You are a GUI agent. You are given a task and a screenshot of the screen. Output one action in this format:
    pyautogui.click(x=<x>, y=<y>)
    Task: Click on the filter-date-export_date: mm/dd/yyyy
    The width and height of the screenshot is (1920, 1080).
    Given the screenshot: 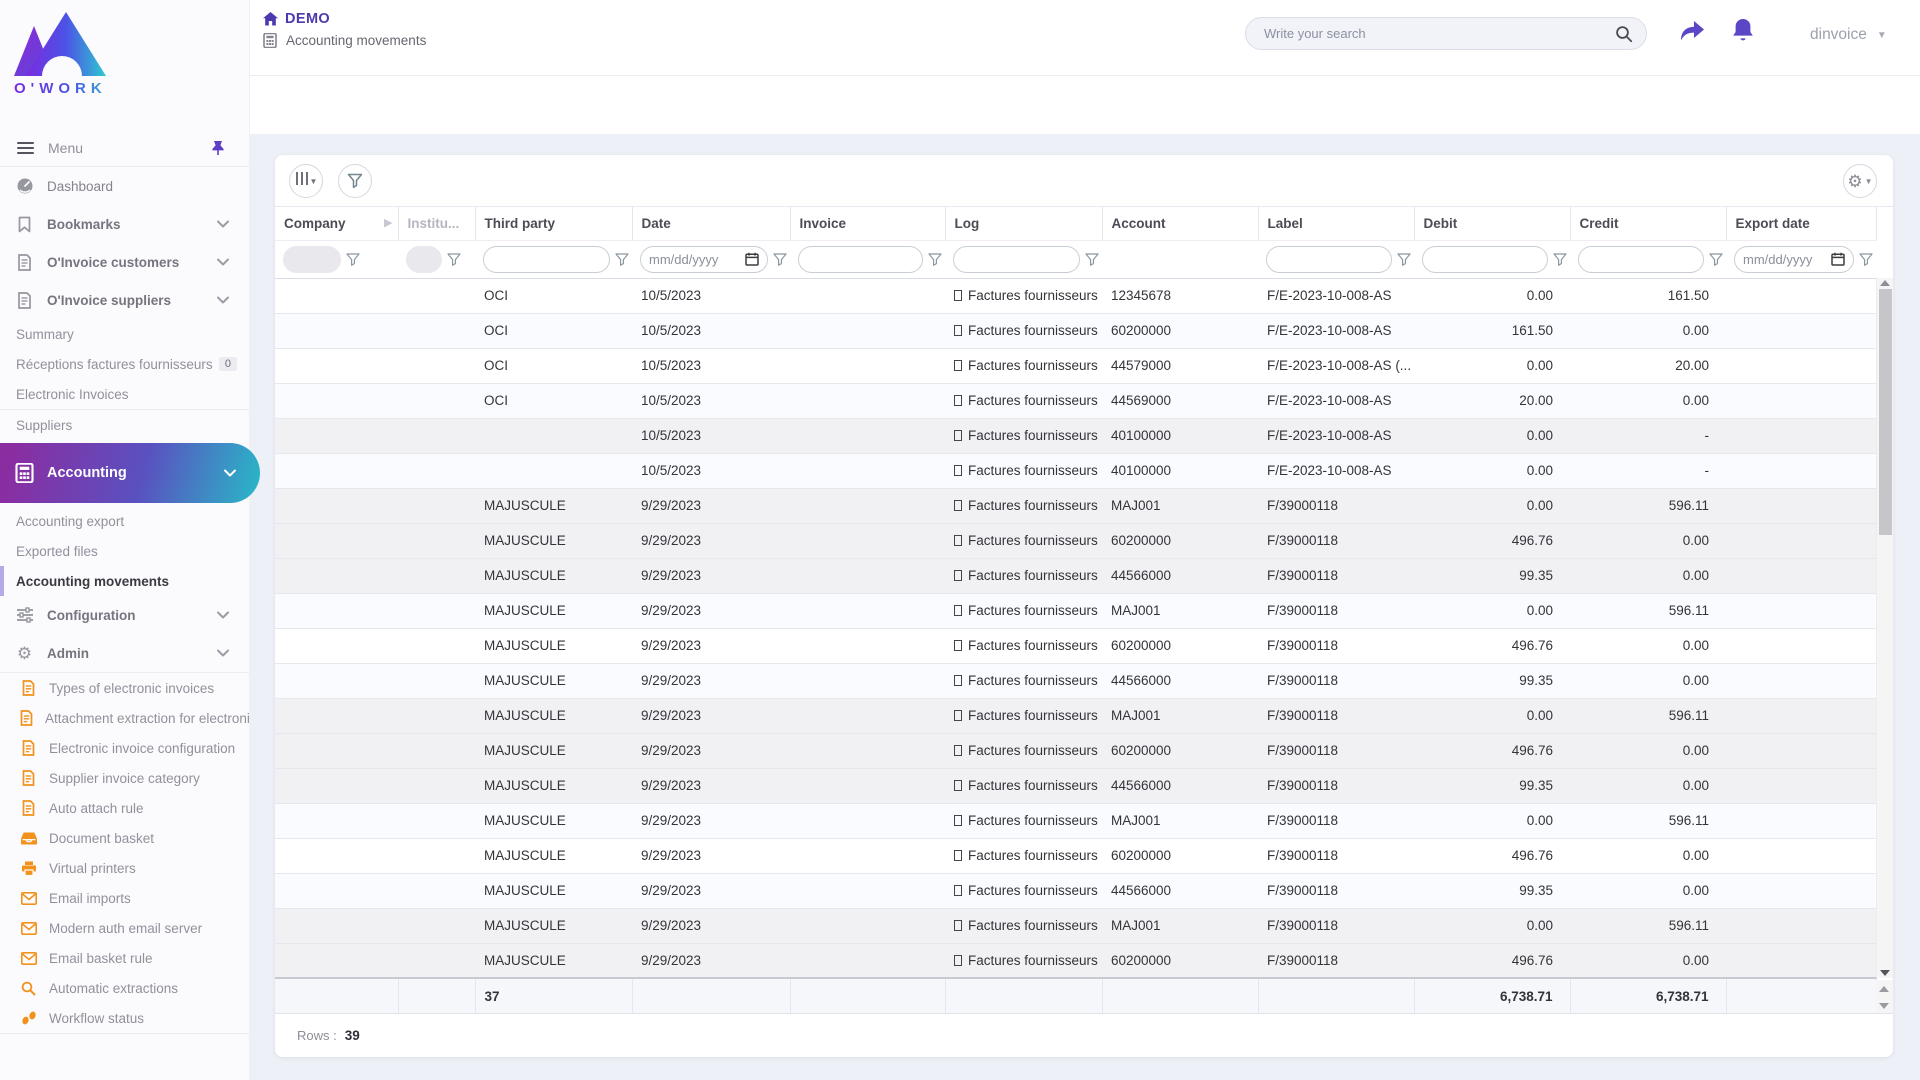 What is the action you would take?
    pyautogui.click(x=1794, y=259)
    